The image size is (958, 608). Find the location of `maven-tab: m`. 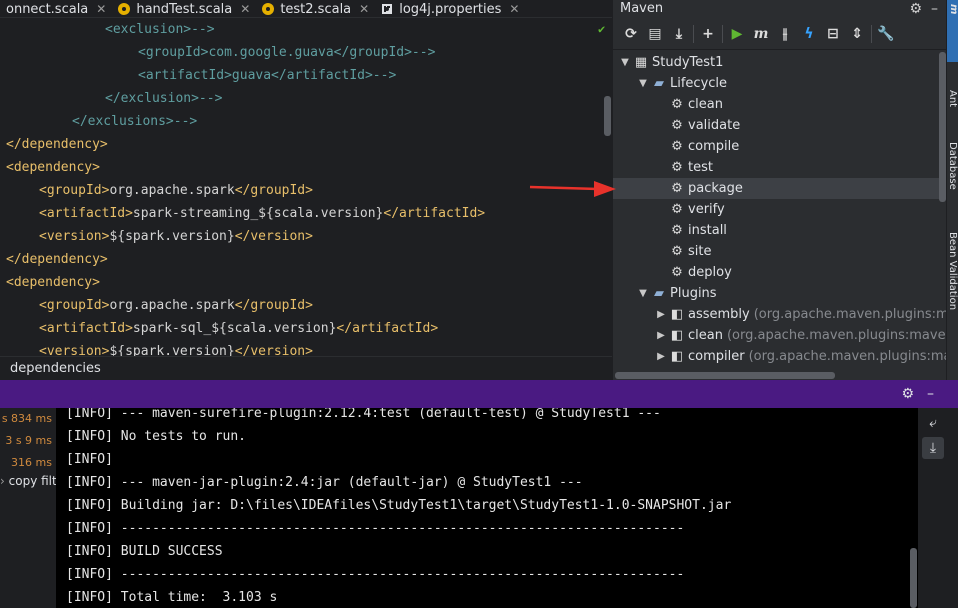

maven-tab: m is located at coordinates (952, 31).